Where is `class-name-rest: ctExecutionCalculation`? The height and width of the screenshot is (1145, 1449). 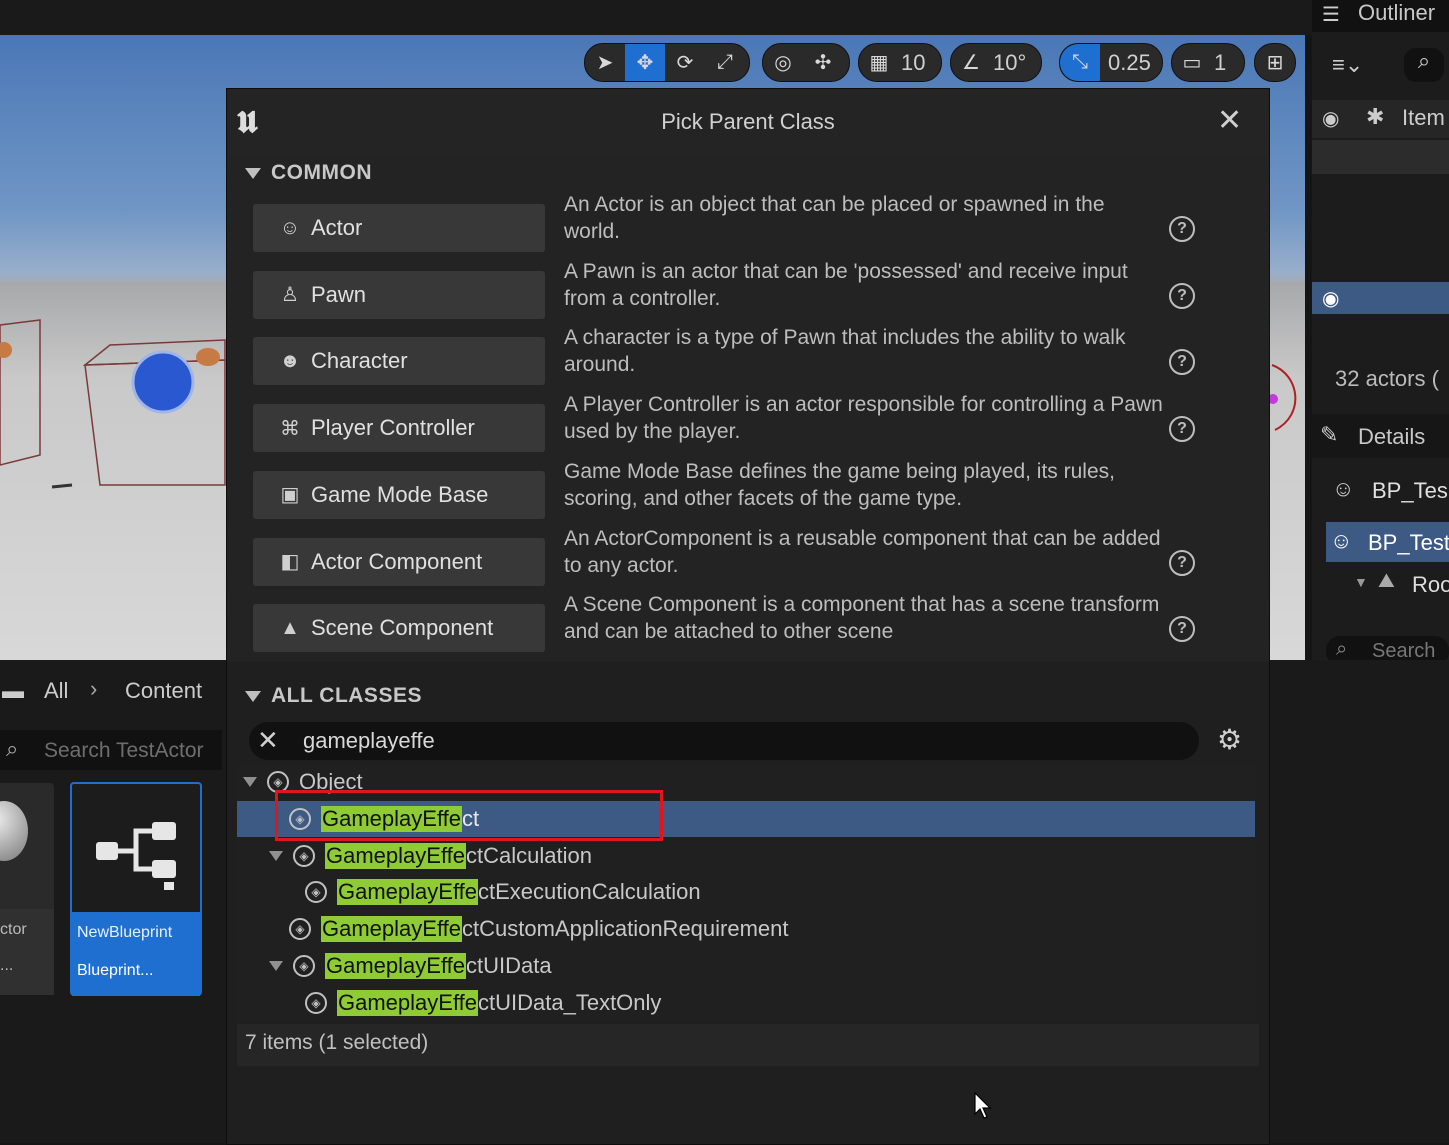 class-name-rest: ctExecutionCalculation is located at coordinates (589, 892).